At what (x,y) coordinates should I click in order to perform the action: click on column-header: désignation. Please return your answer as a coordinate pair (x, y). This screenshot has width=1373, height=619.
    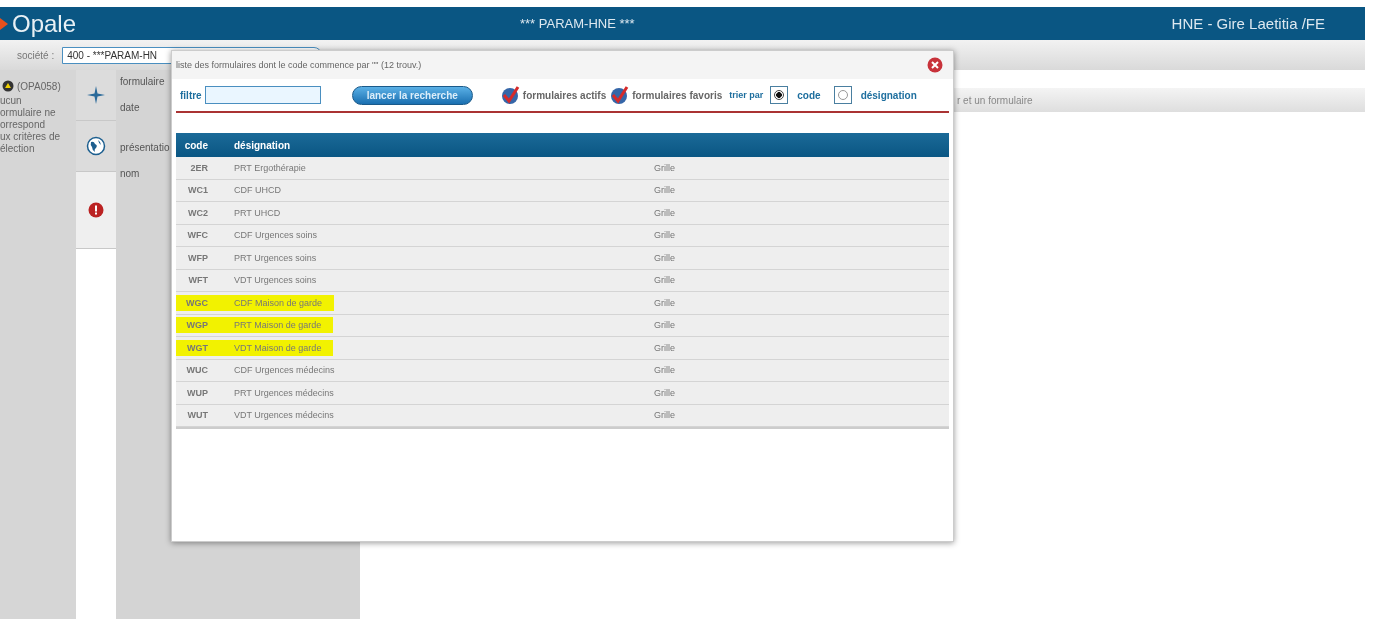
    Looking at the image, I should click on (263, 145).